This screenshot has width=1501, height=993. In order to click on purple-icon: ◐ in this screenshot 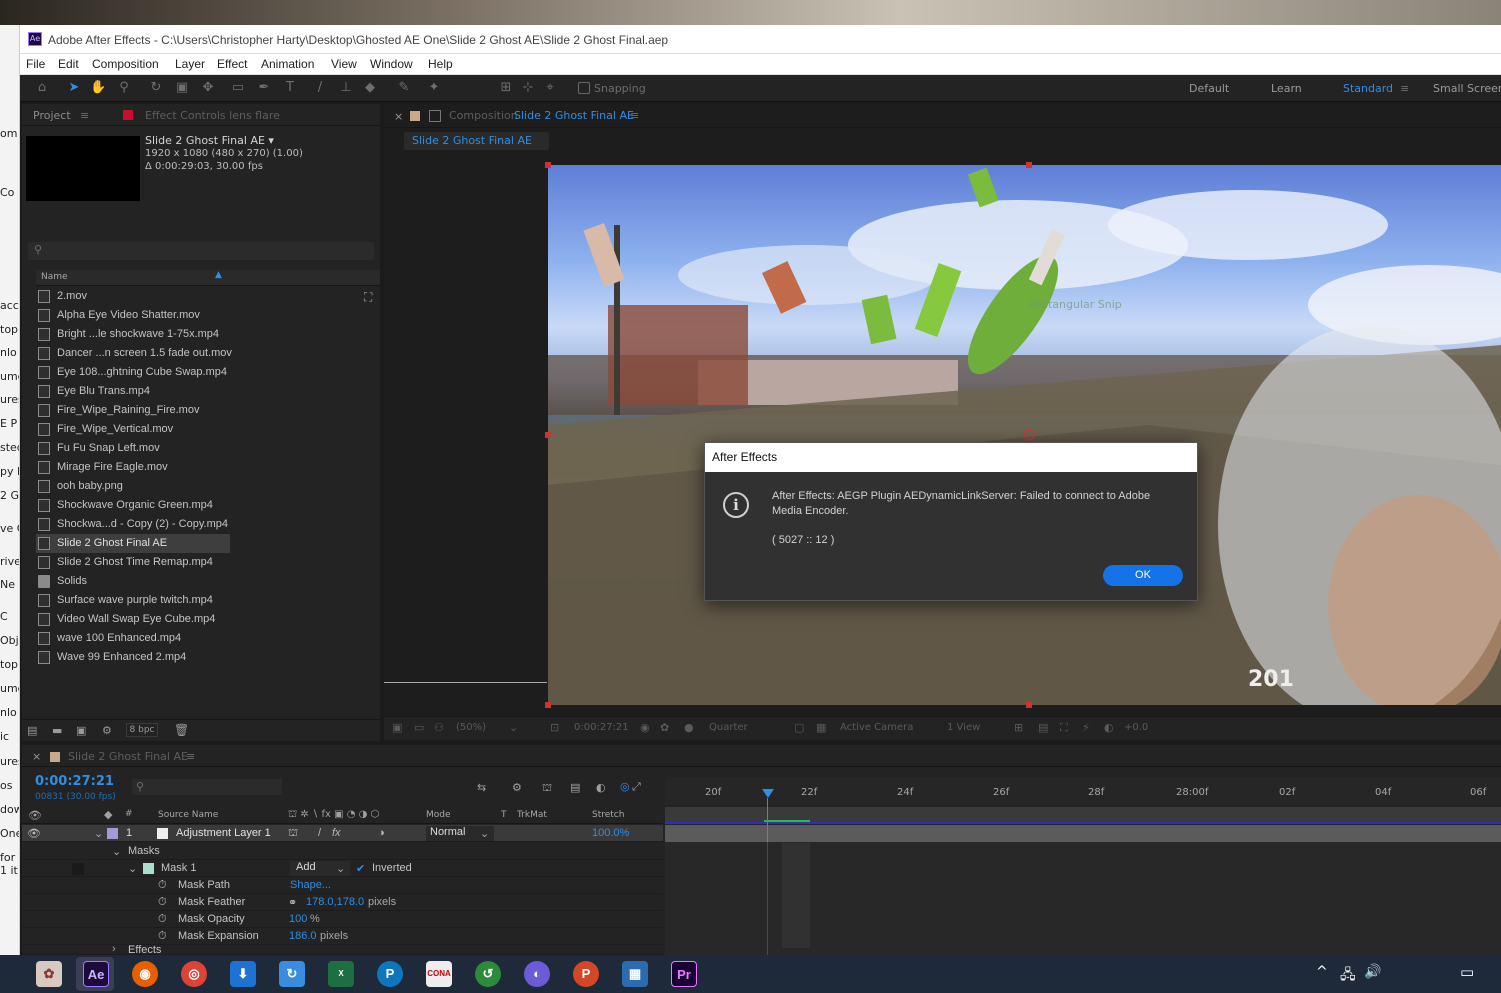, I will do `click(537, 974)`.